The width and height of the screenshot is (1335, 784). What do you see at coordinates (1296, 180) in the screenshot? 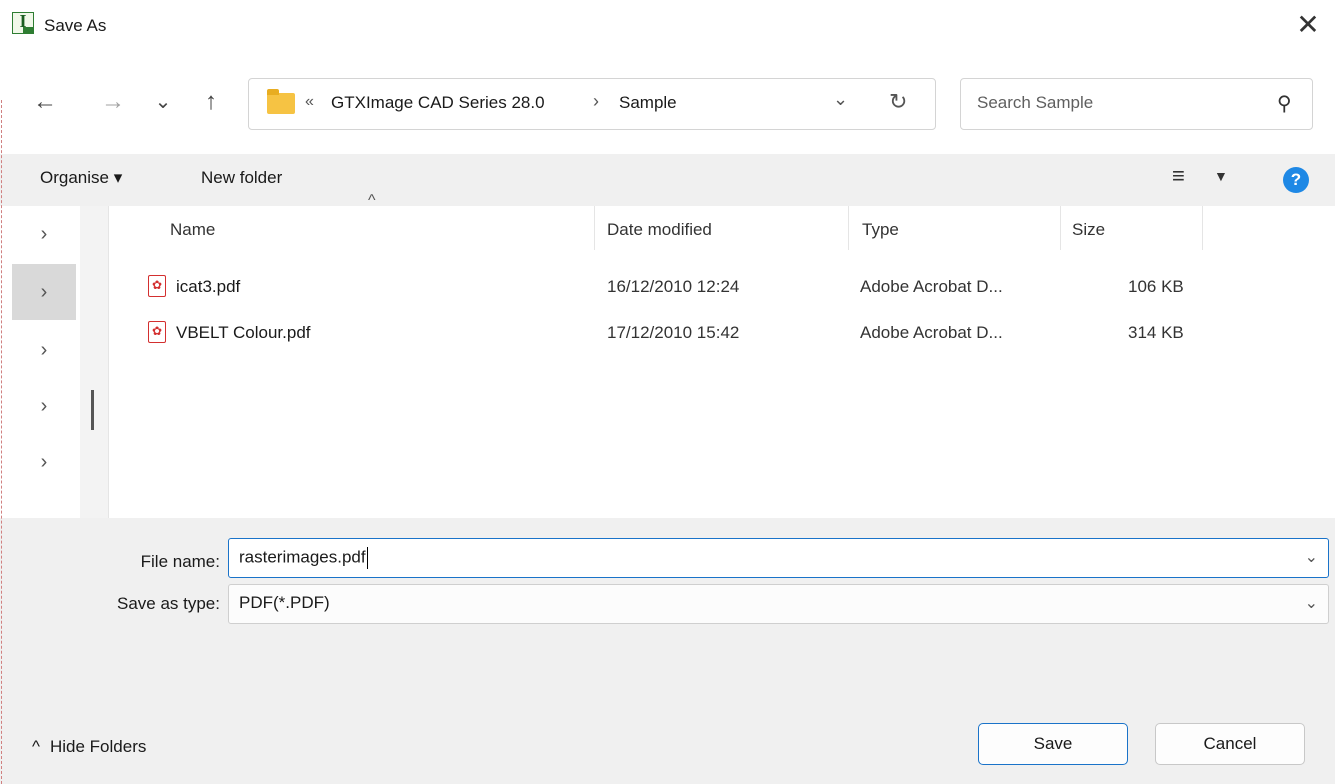
I see `help-icon: ?` at bounding box center [1296, 180].